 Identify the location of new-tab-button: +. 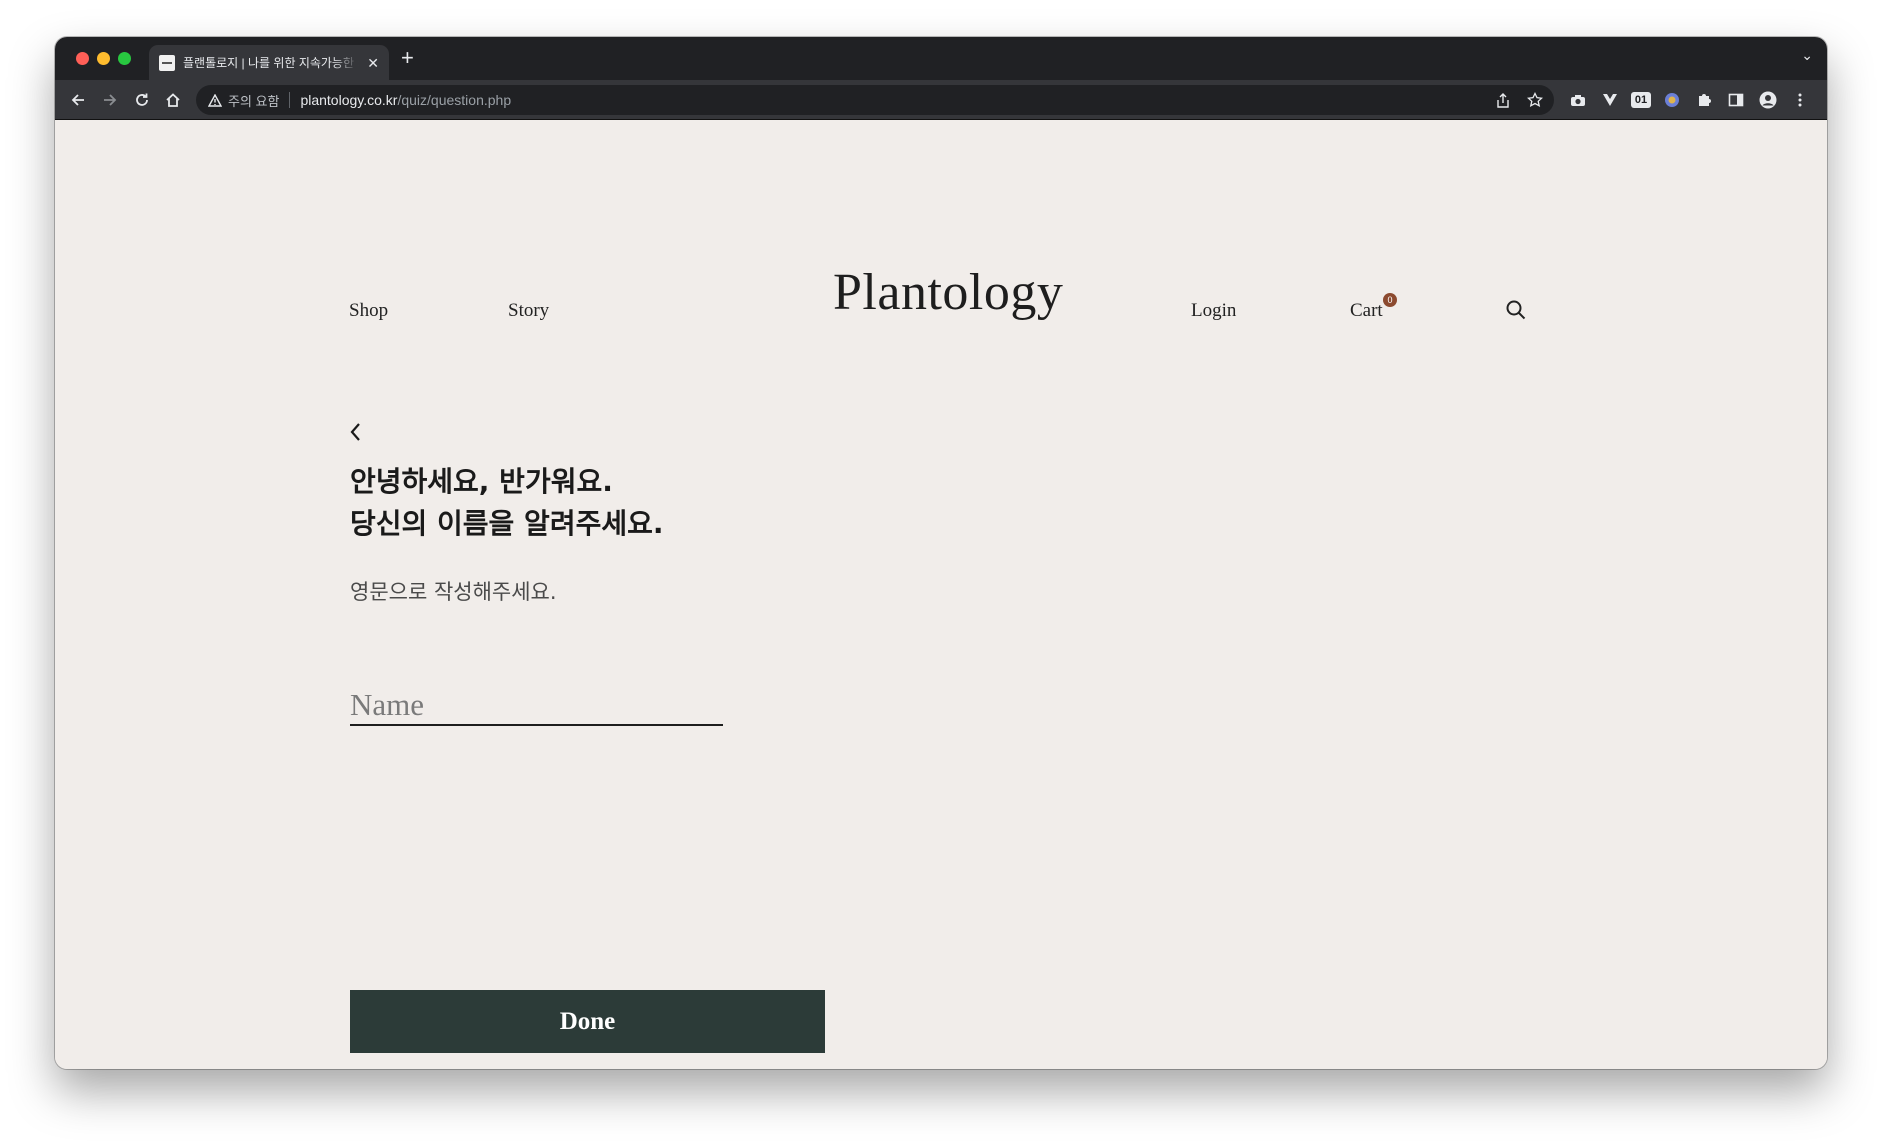
(407, 58).